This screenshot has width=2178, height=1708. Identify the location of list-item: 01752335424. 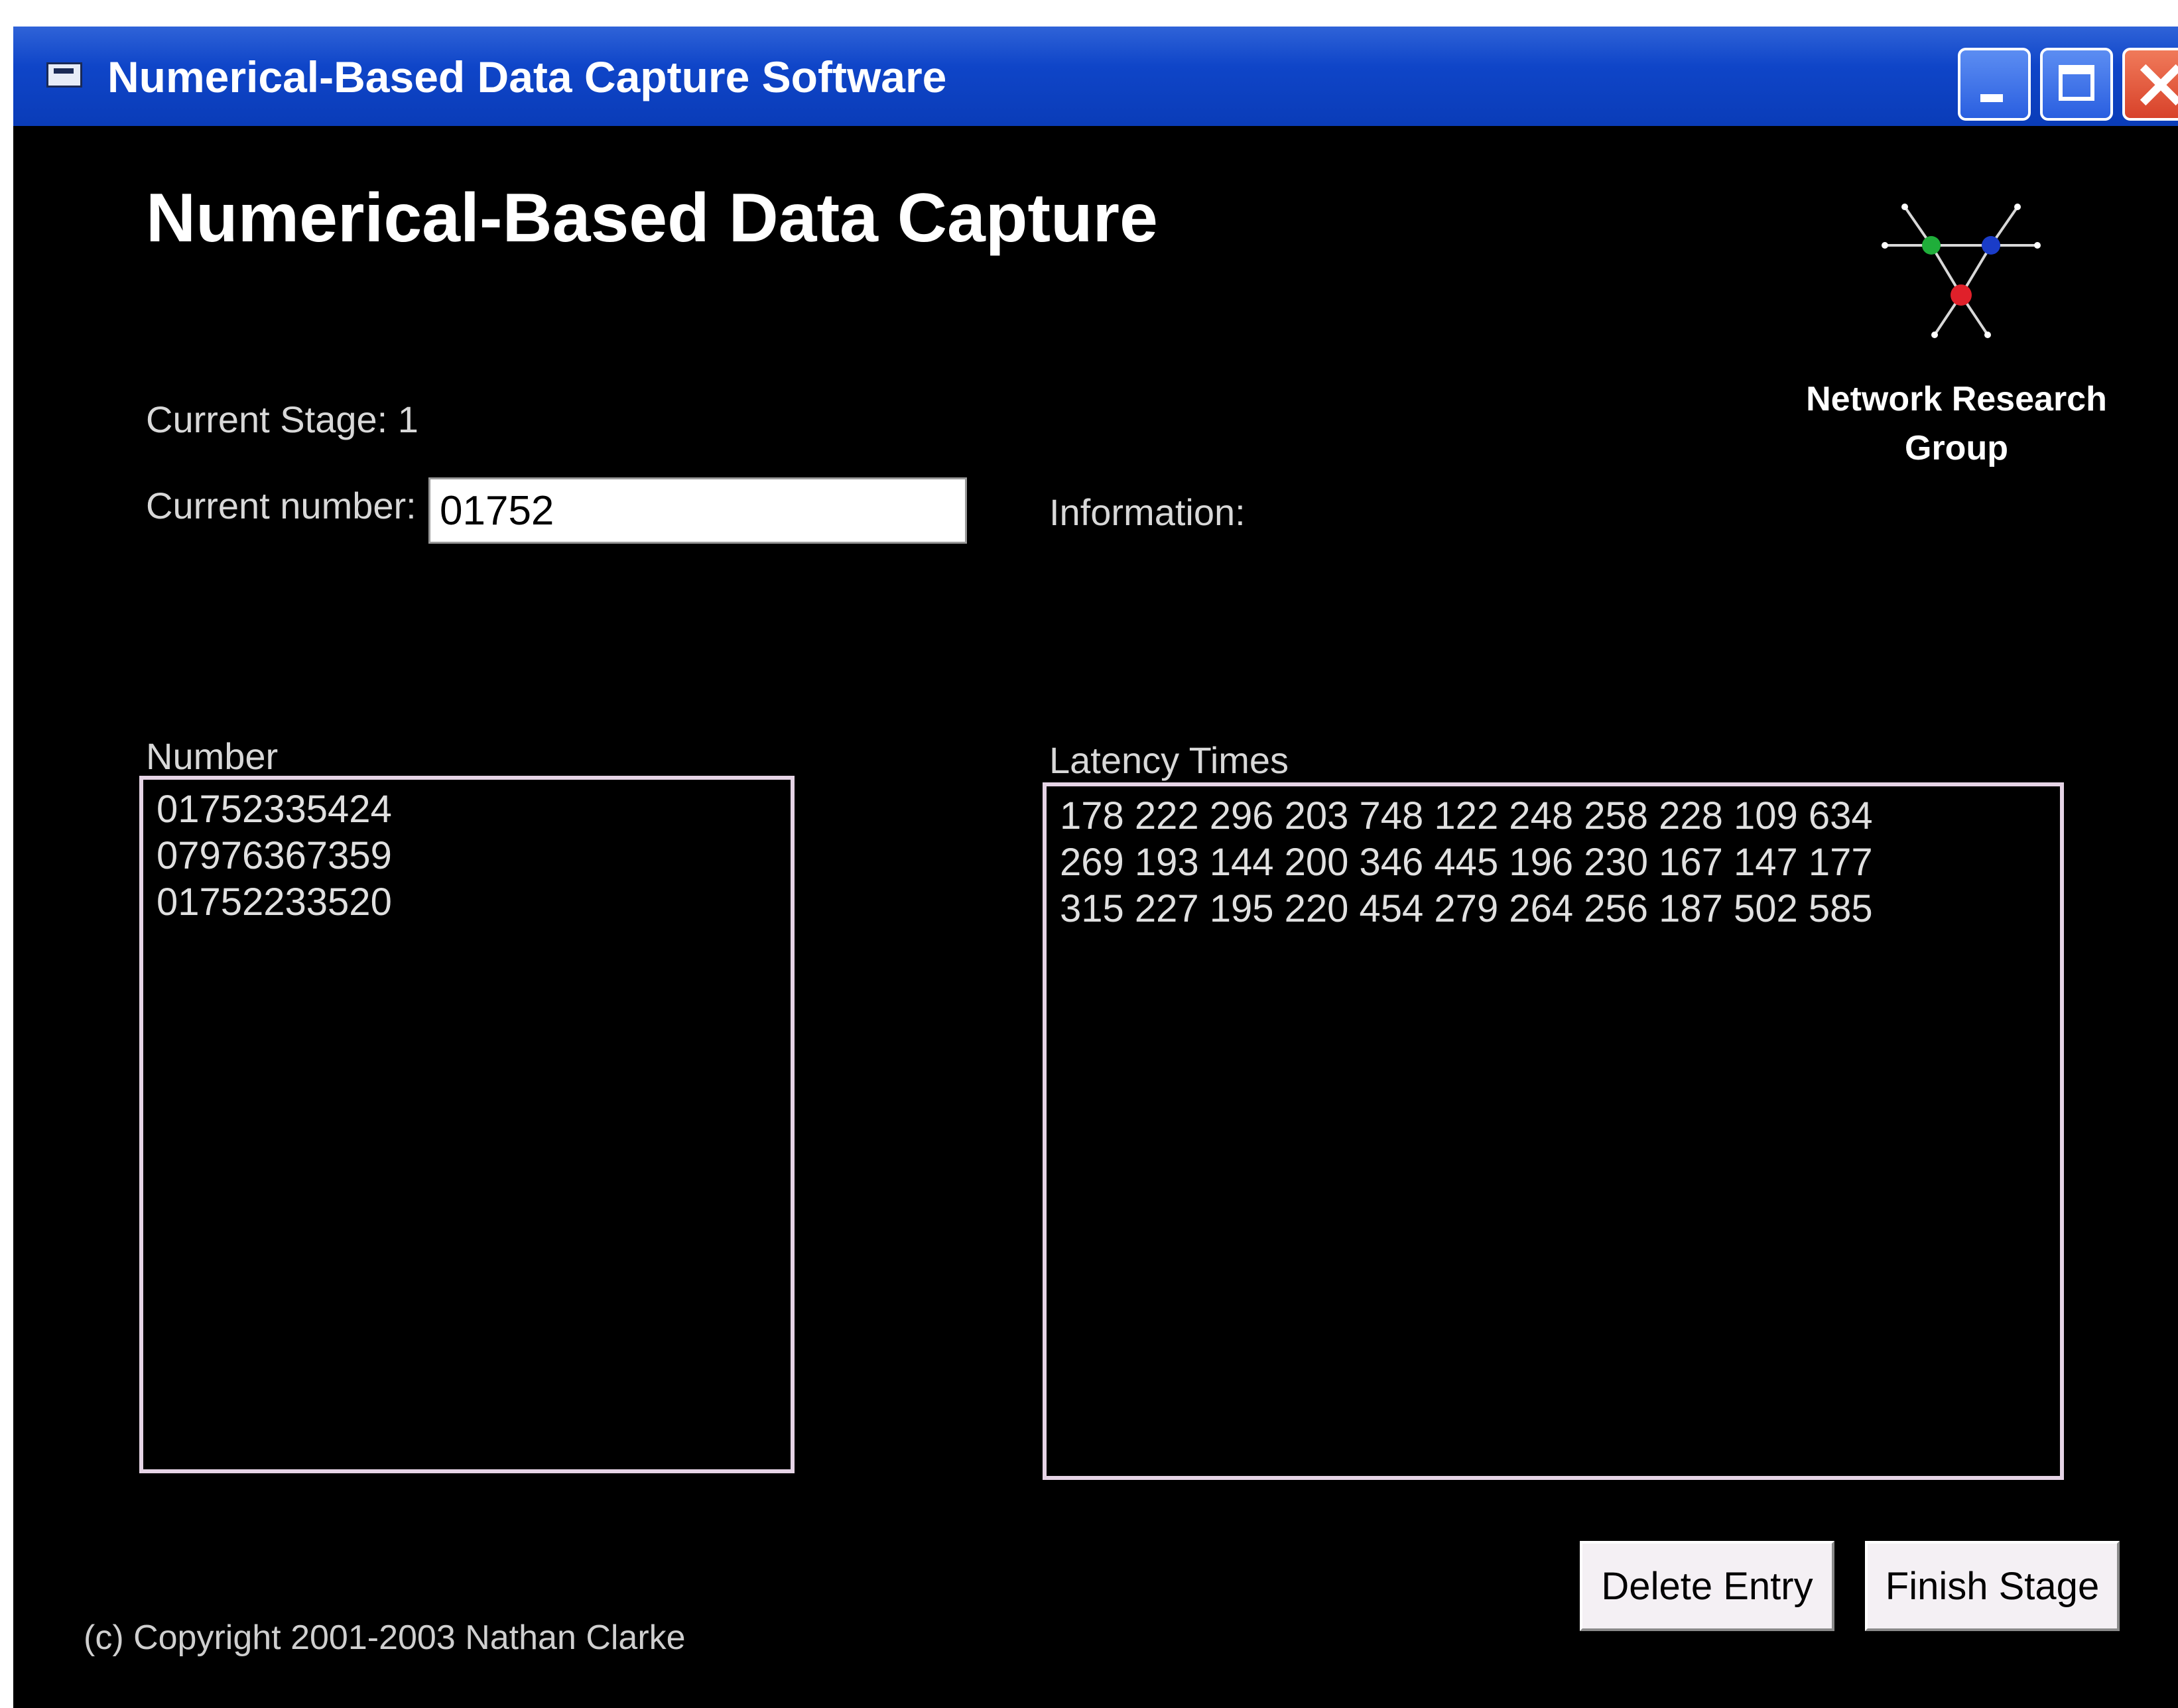
(467, 809).